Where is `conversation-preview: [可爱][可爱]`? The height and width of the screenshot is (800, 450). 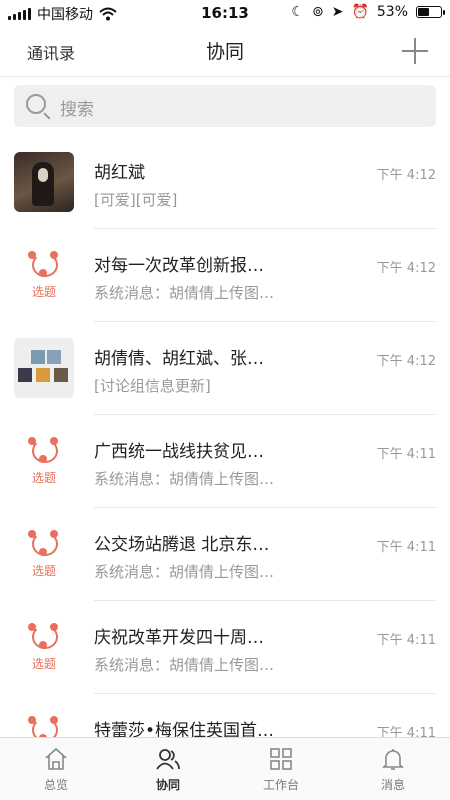
conversation-preview: [可爱][可爱] is located at coordinates (136, 200).